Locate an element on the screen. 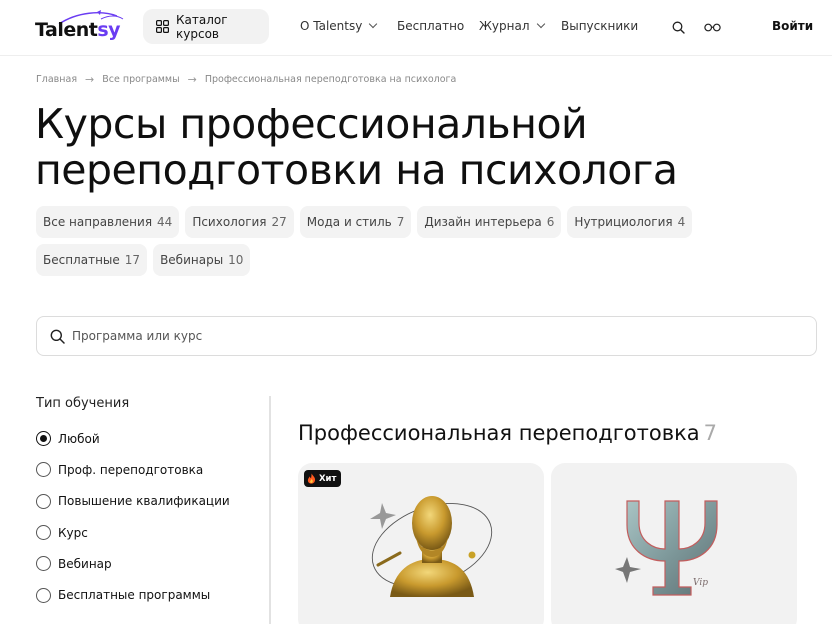  chip-label: Нутрициология is located at coordinates (623, 222).